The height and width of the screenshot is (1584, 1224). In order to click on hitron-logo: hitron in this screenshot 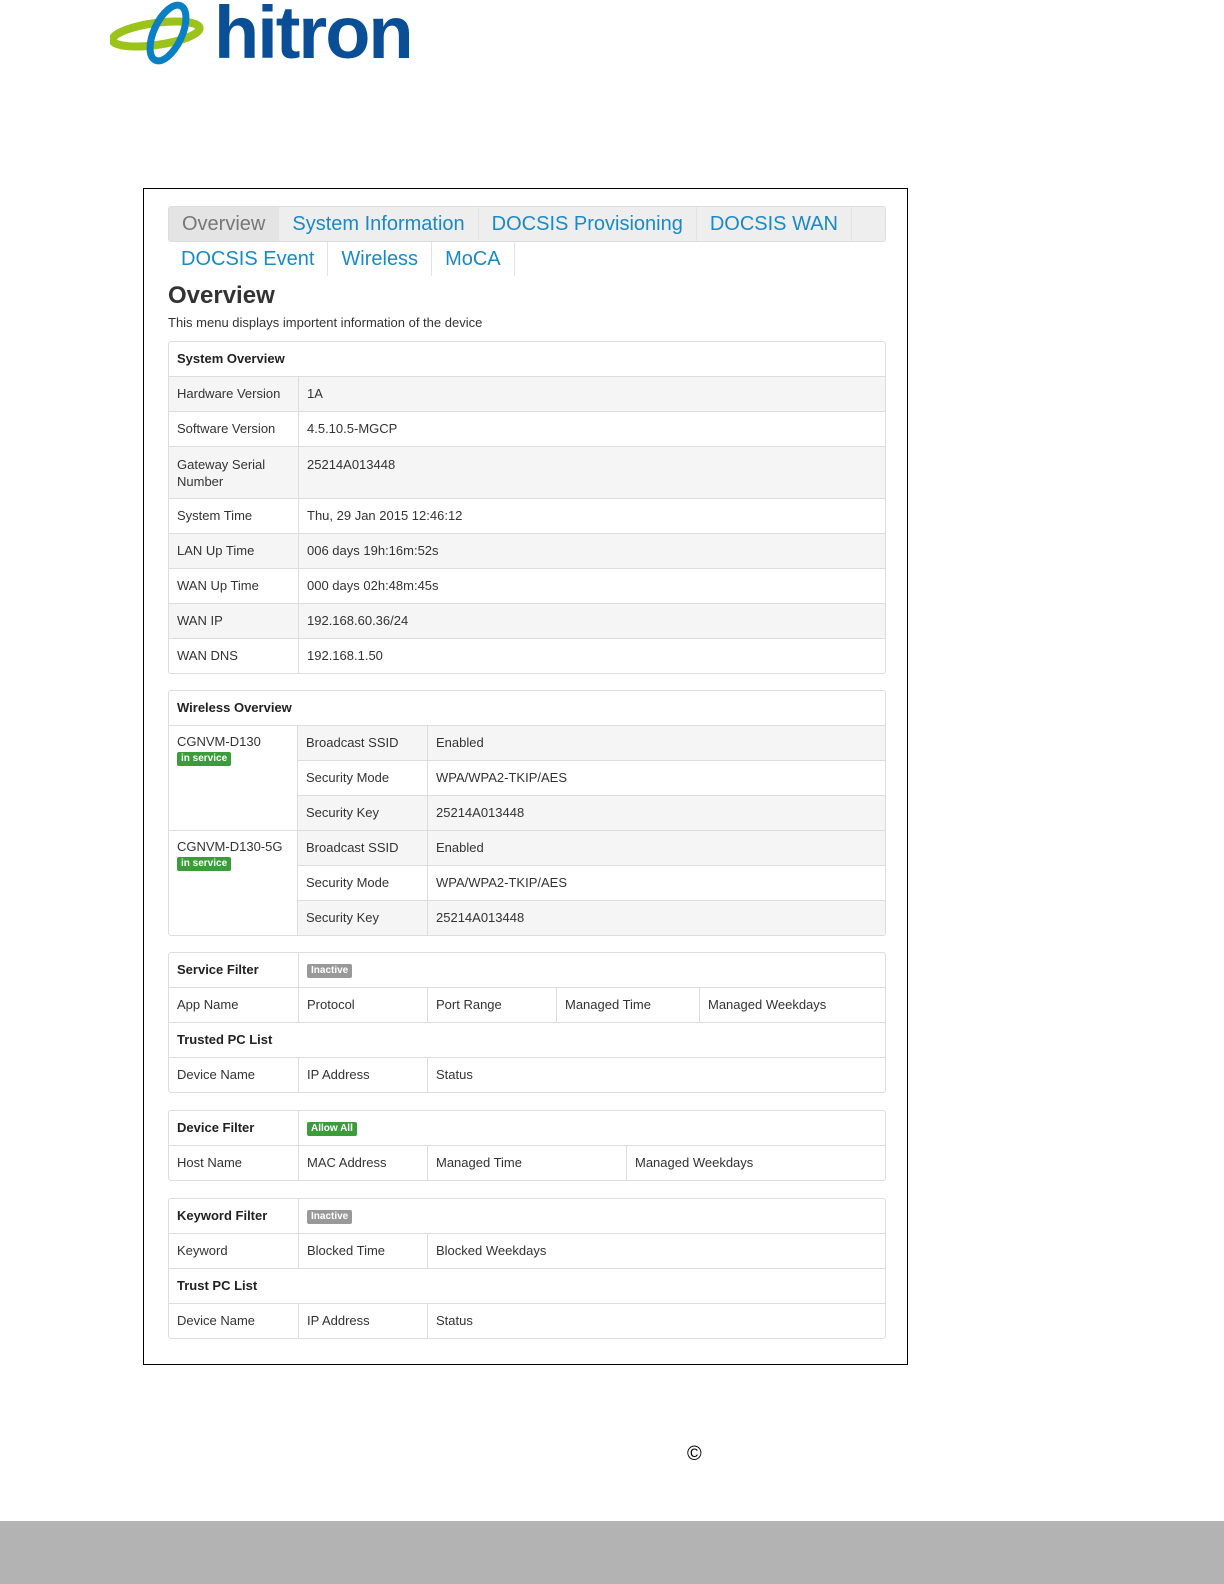, I will do `click(269, 37)`.